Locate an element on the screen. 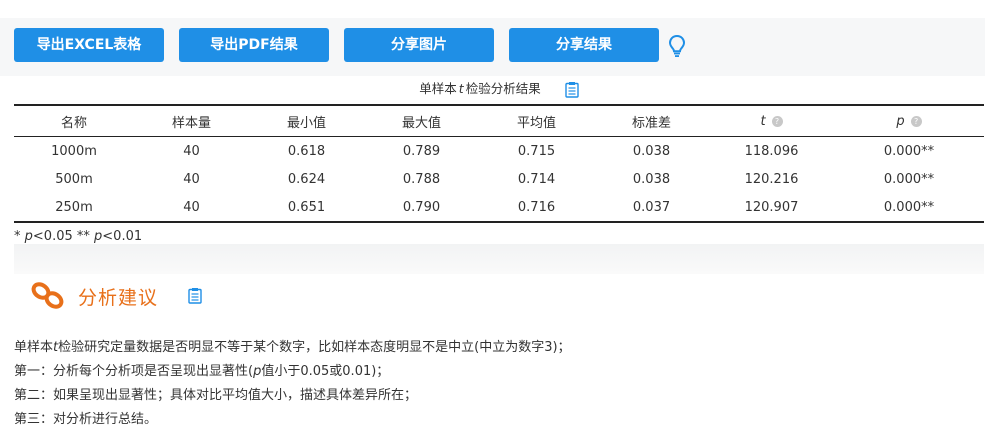 The image size is (985, 448). cell-max: 0.788 is located at coordinates (421, 179).